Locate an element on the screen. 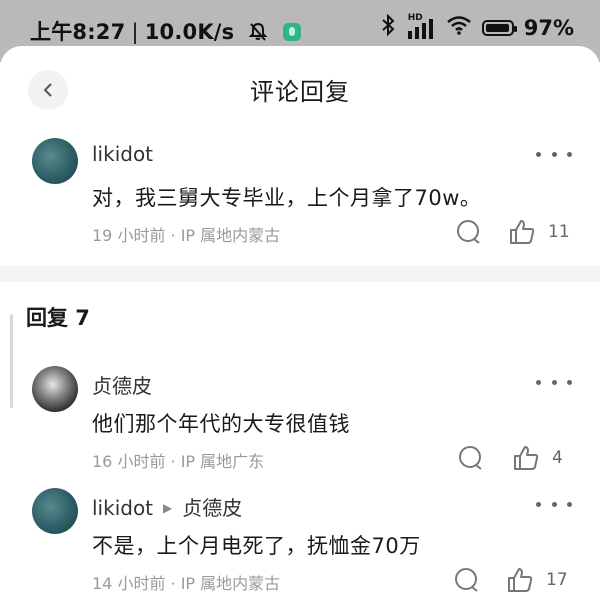 Image resolution: width=600 pixels, height=598 pixels. battery-icon is located at coordinates (499, 27).